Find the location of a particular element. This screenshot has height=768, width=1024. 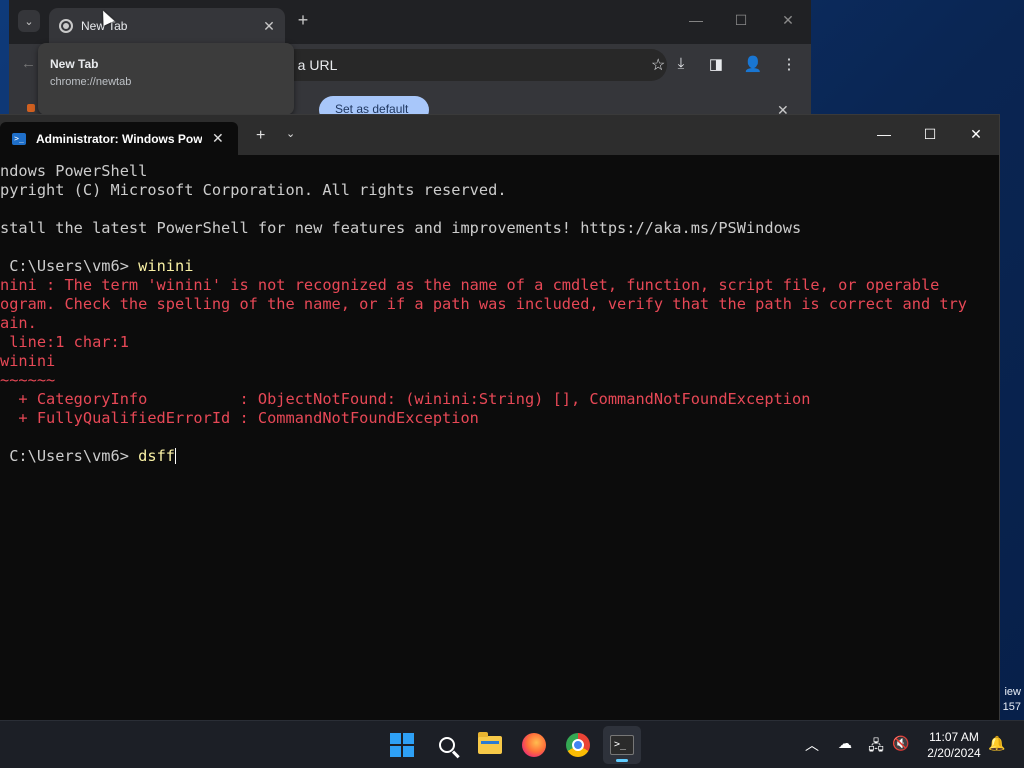

clock-date: 2/20/2024 is located at coordinates (954, 753).